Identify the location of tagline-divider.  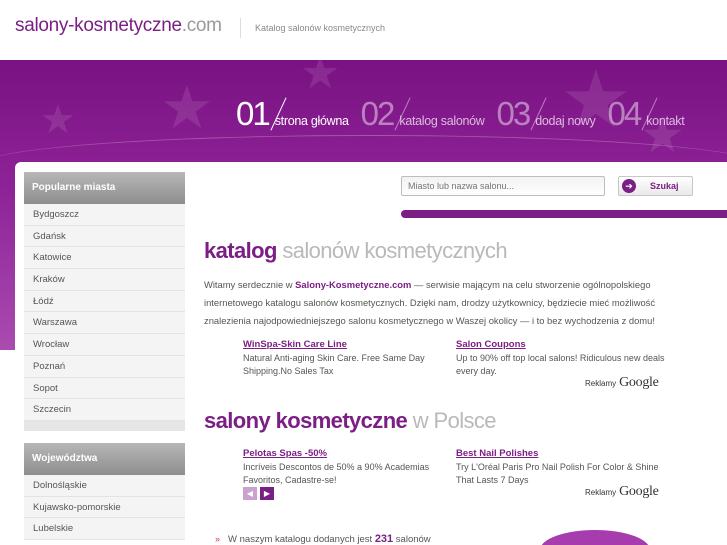
(240, 28).